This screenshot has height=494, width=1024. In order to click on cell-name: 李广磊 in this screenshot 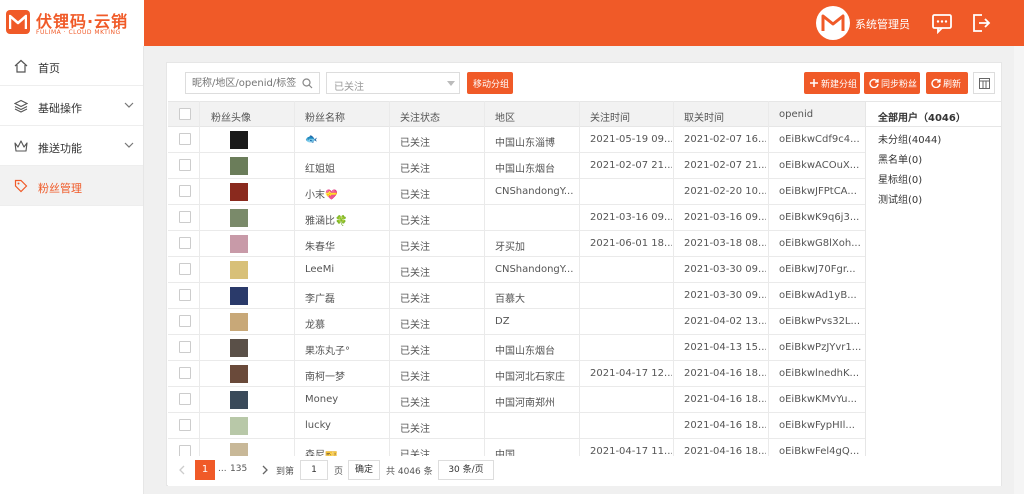, I will do `click(320, 299)`.